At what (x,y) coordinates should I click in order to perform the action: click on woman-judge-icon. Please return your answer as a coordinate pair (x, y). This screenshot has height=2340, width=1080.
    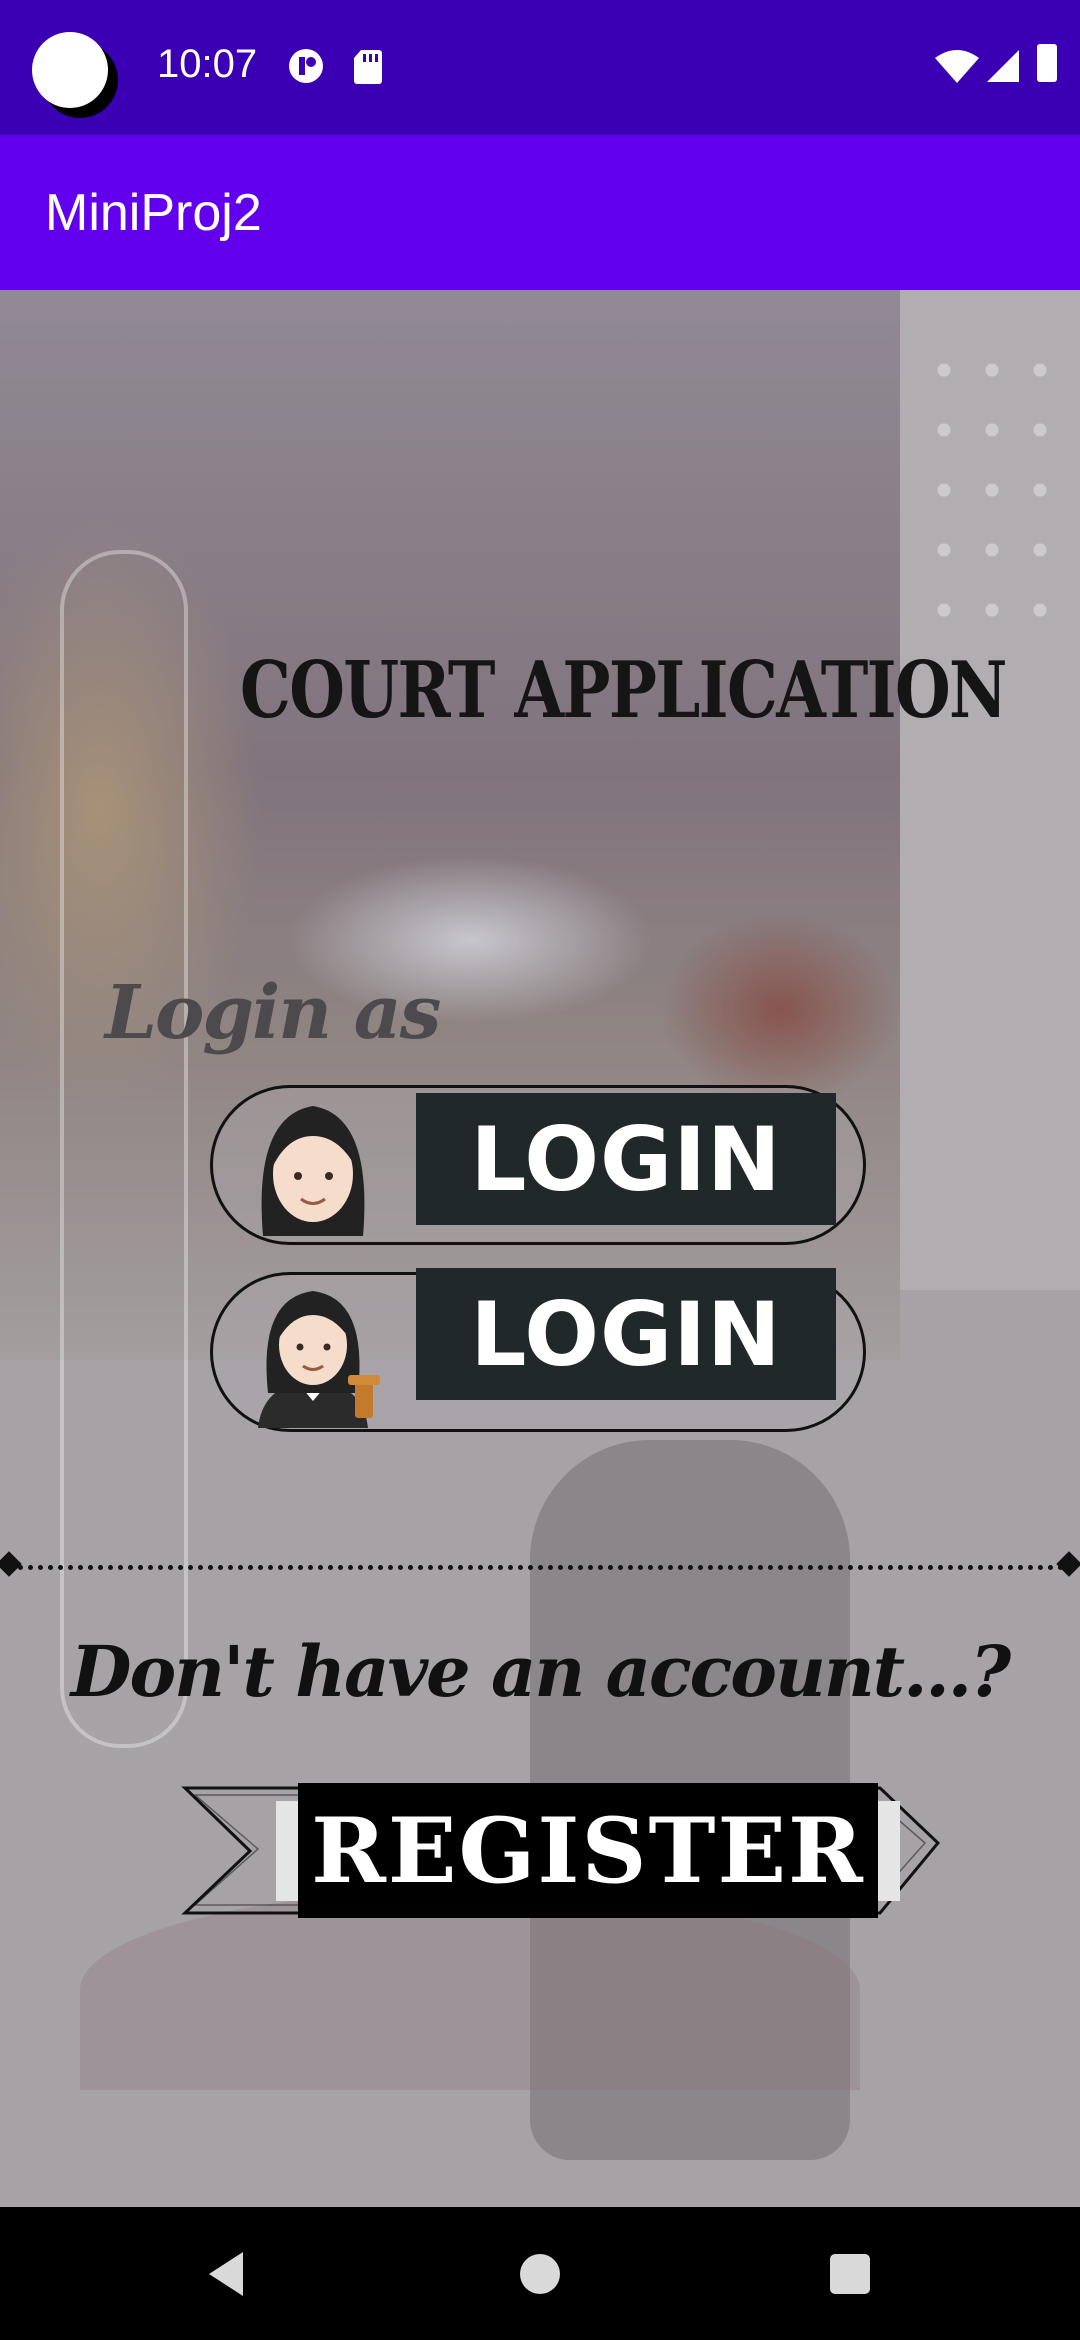
    Looking at the image, I should click on (319, 1359).